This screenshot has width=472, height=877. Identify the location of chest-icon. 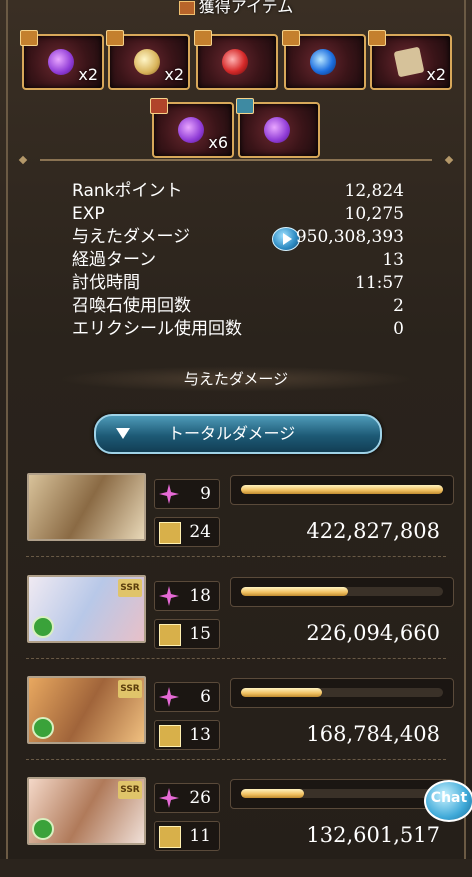
(186, 7).